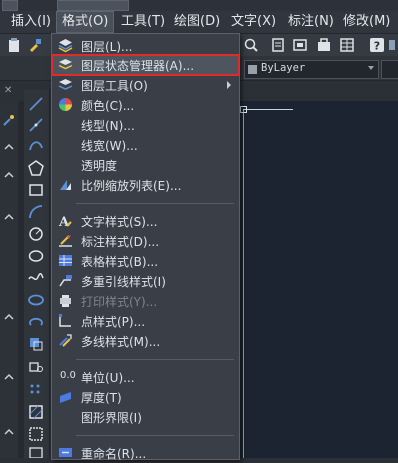  Describe the element at coordinates (36, 125) in the screenshot. I see `construction-line-icon` at that location.